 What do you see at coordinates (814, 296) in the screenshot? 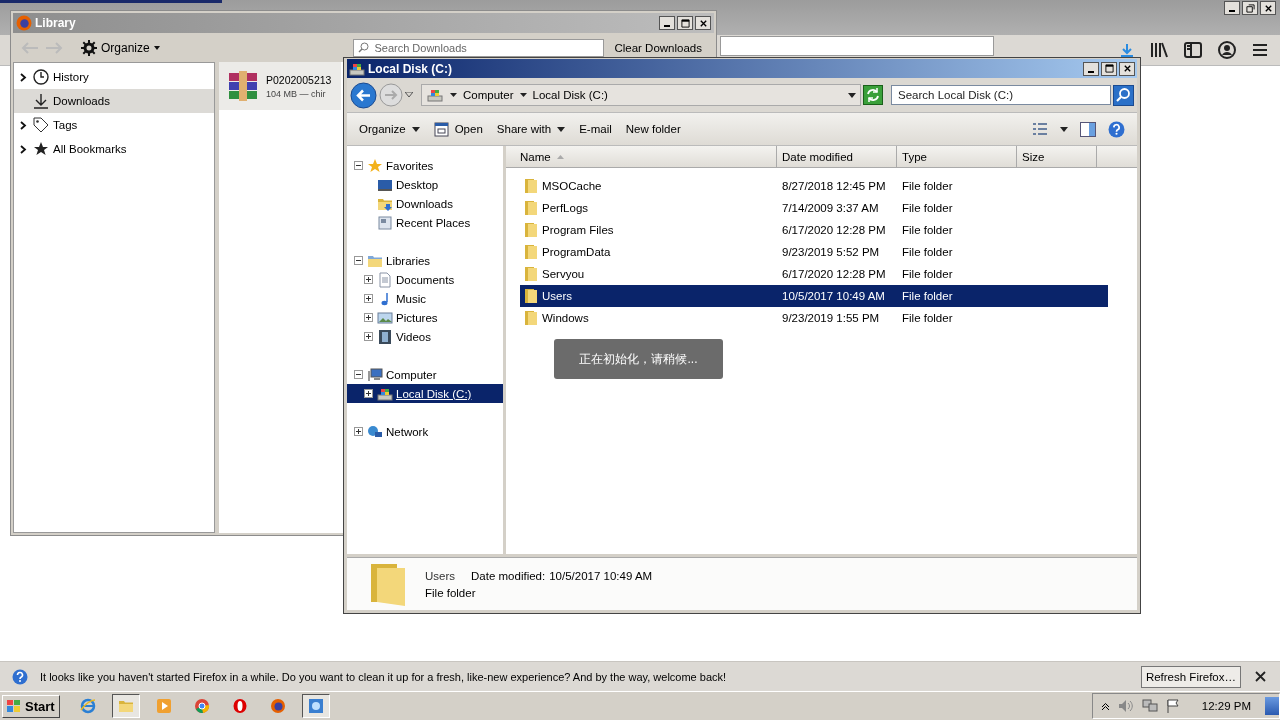
I see `file-row: Users 10/5/2017 10:49 AM File folder` at bounding box center [814, 296].